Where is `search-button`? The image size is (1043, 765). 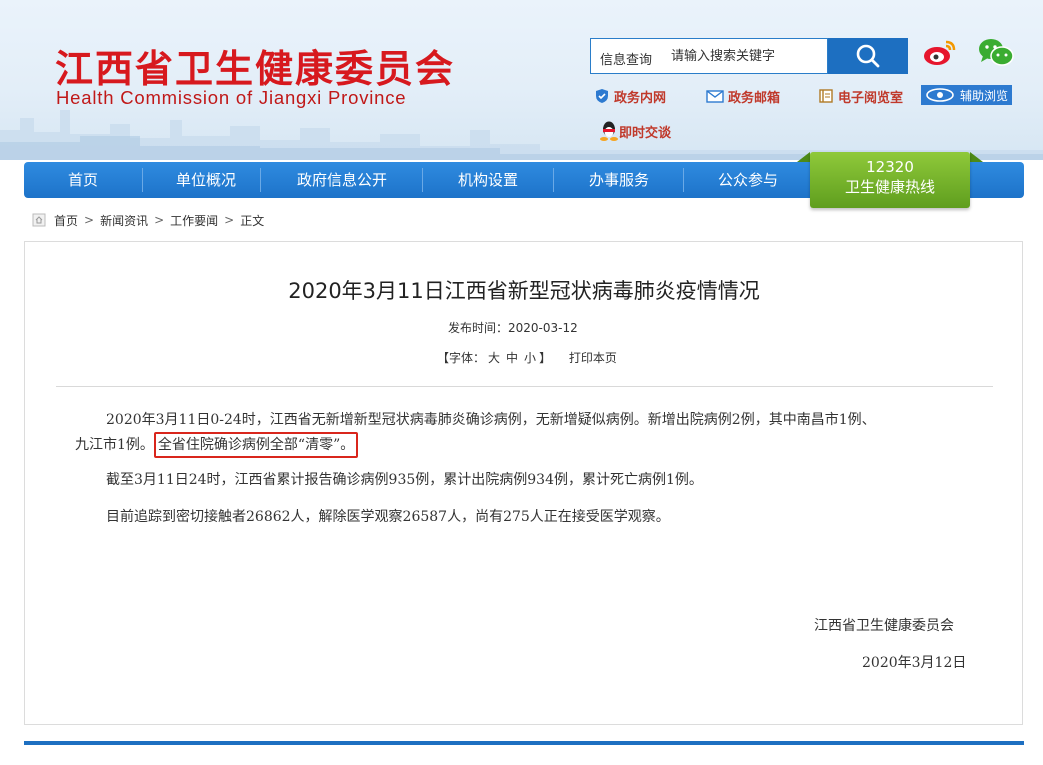
search-button is located at coordinates (868, 56).